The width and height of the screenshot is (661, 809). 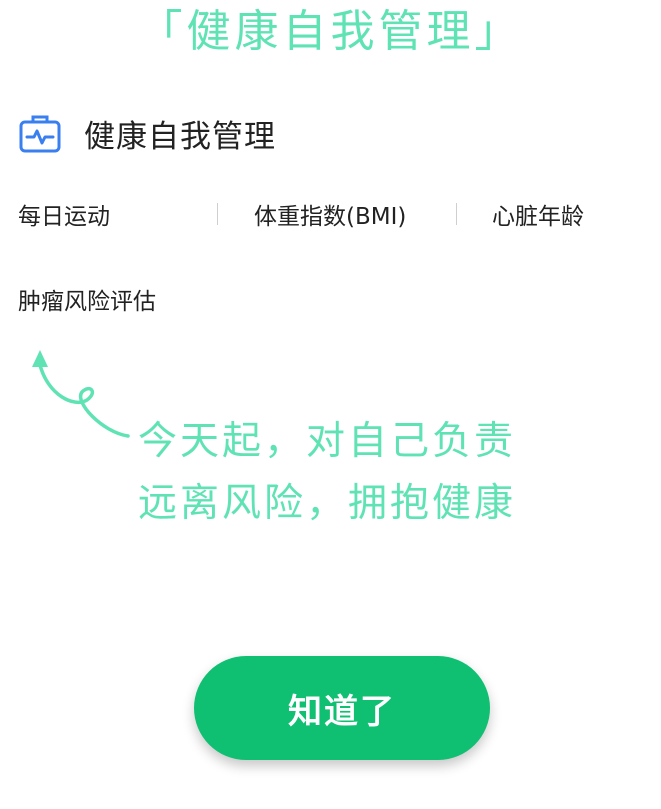 What do you see at coordinates (538, 214) in the screenshot?
I see `item-heart-age: 心脏年龄` at bounding box center [538, 214].